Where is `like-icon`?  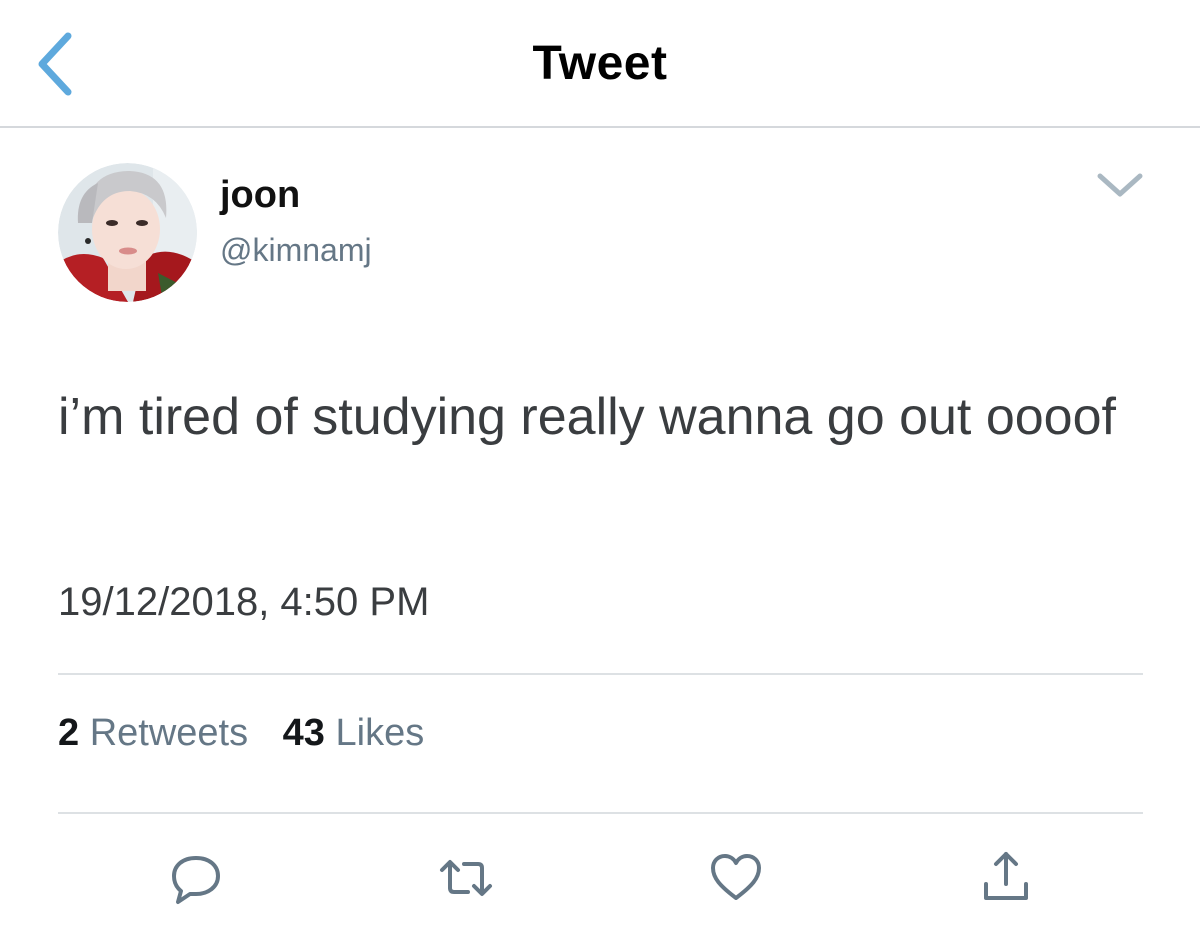 like-icon is located at coordinates (736, 877).